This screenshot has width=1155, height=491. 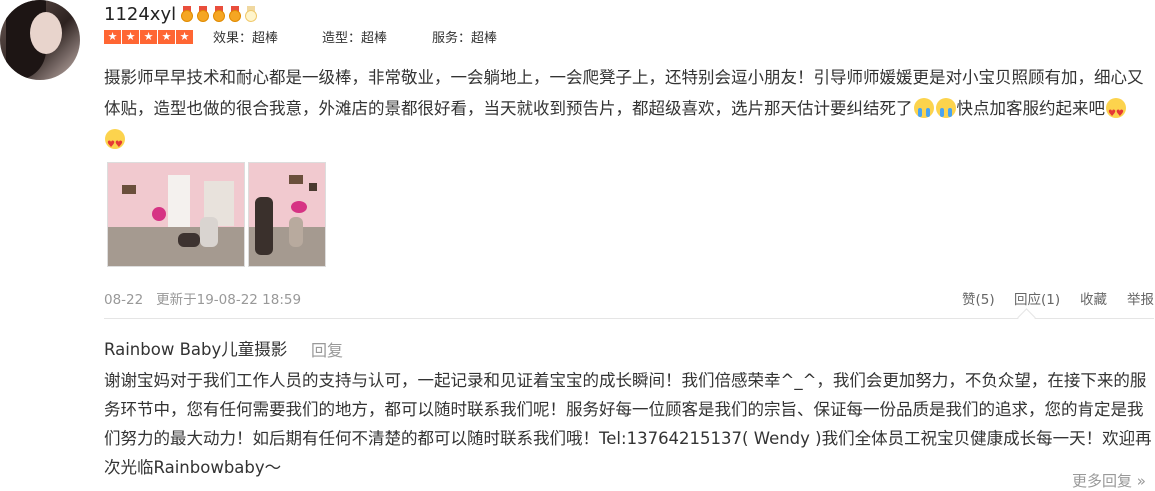 I want to click on user-level-medals, so click(x=219, y=14).